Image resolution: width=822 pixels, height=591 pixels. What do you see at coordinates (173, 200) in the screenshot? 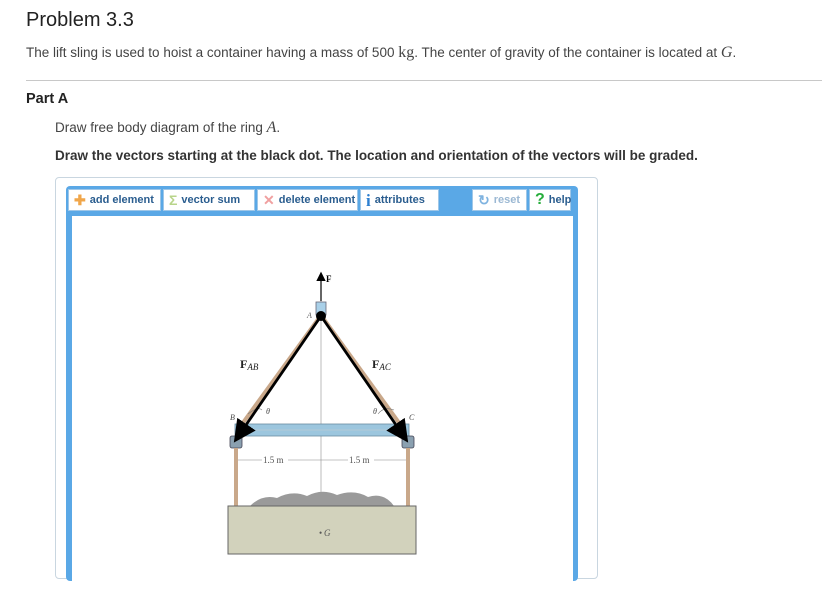
I see `sigma-icon: Σ` at bounding box center [173, 200].